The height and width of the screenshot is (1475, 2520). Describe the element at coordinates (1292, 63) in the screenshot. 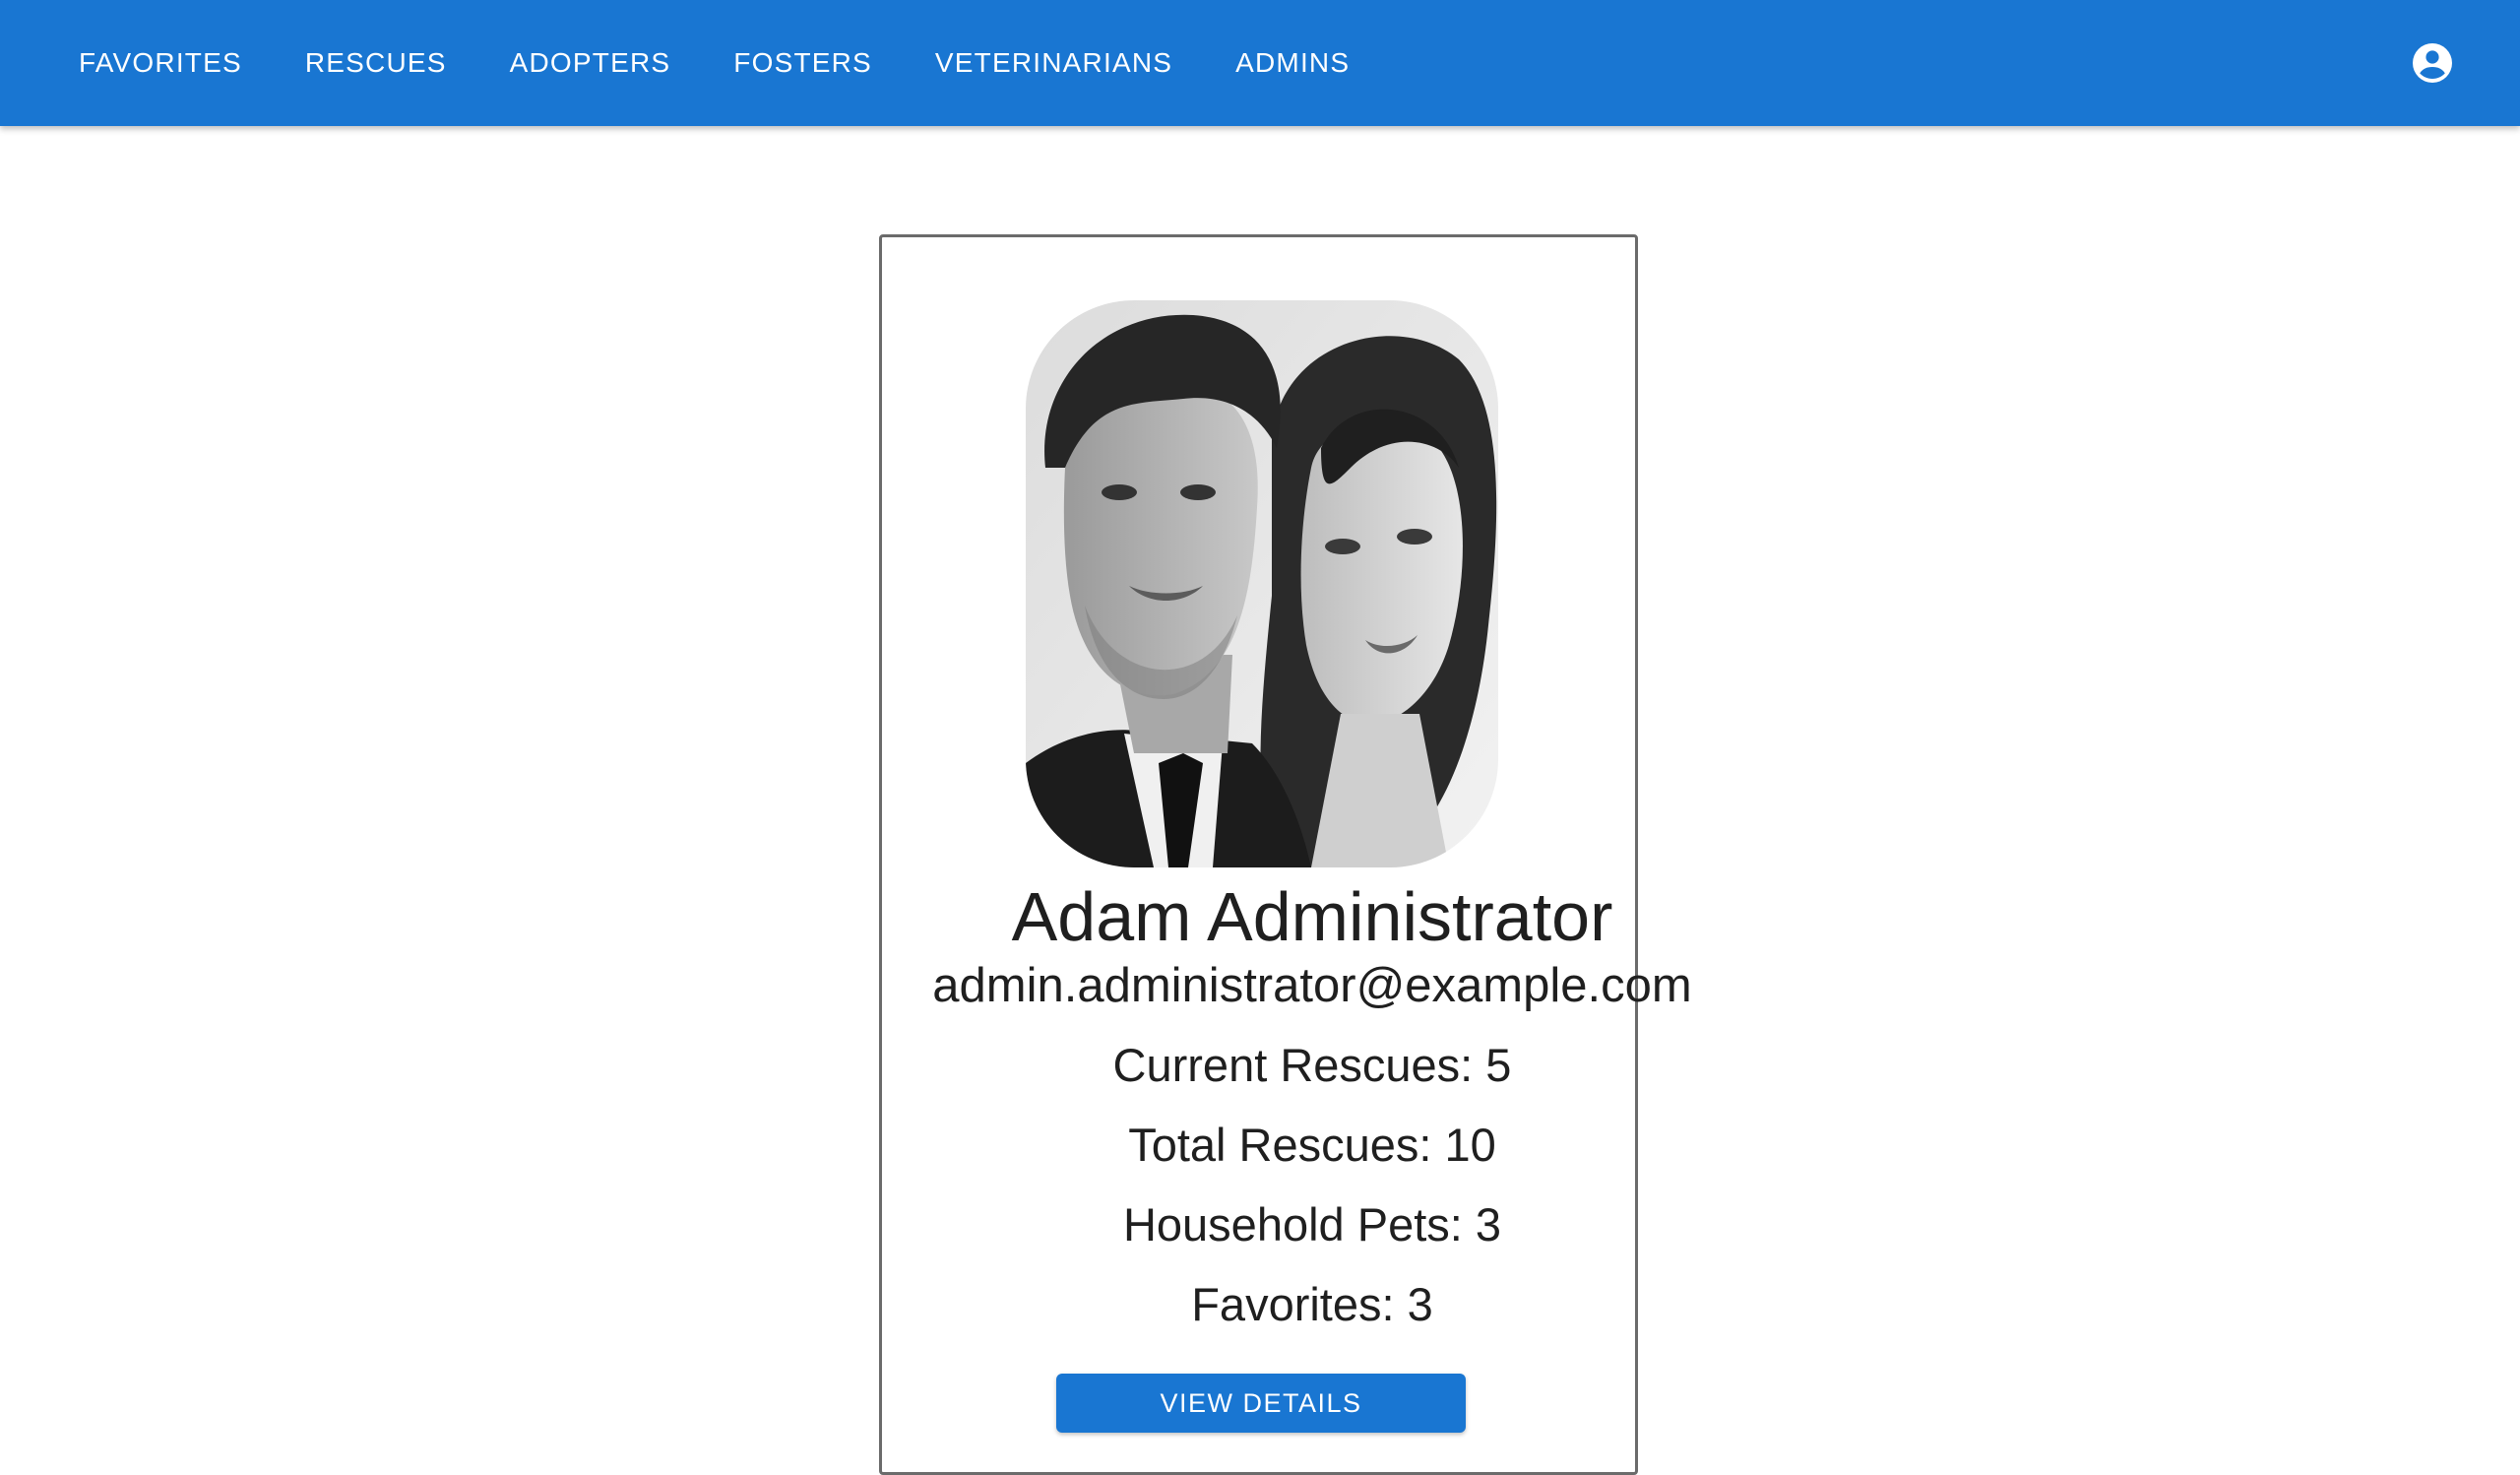

I see `nav-admins: ADMINS` at that location.